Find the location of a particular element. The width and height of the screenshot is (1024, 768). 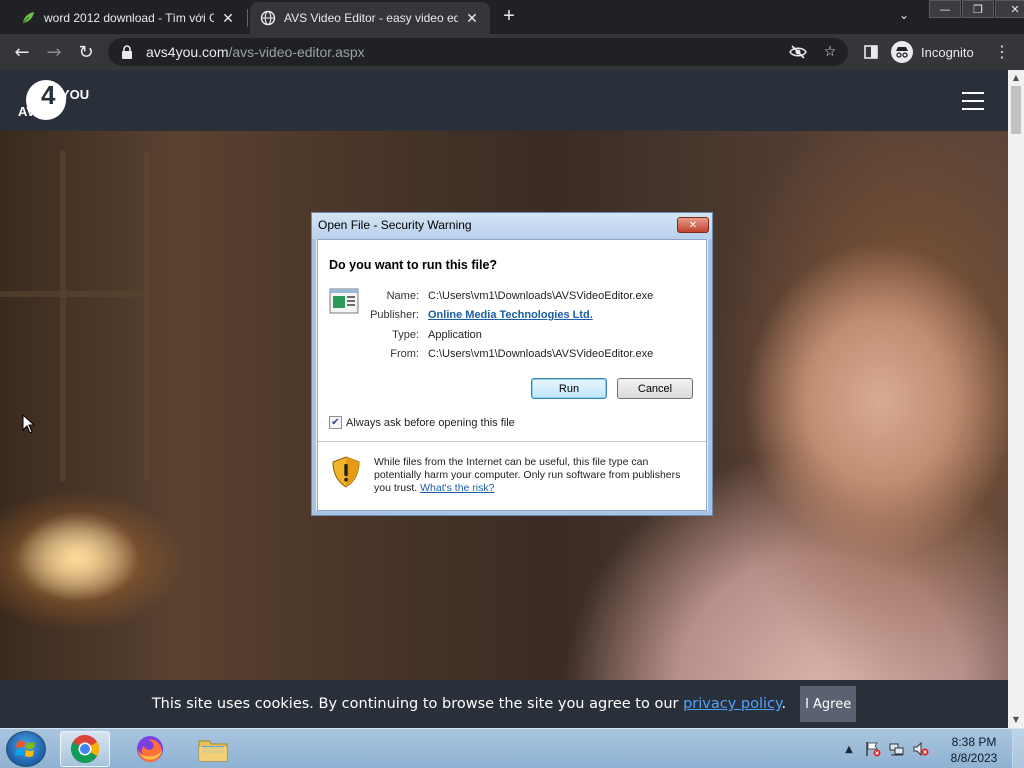

type-label: Type: is located at coordinates (405, 334).